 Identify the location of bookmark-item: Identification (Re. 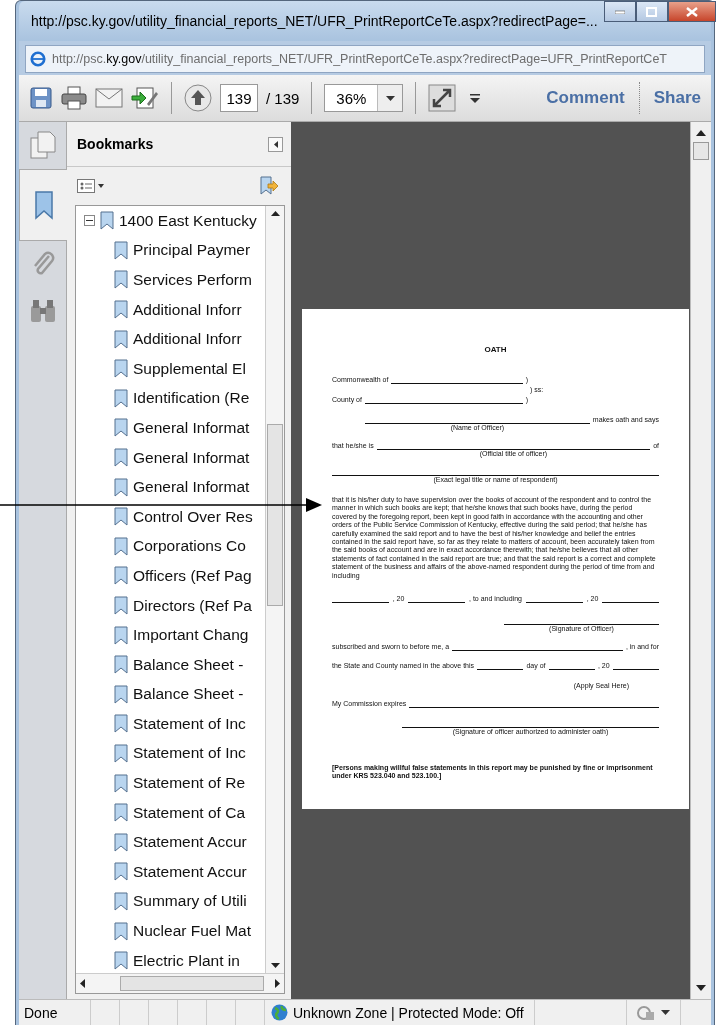
(170, 398).